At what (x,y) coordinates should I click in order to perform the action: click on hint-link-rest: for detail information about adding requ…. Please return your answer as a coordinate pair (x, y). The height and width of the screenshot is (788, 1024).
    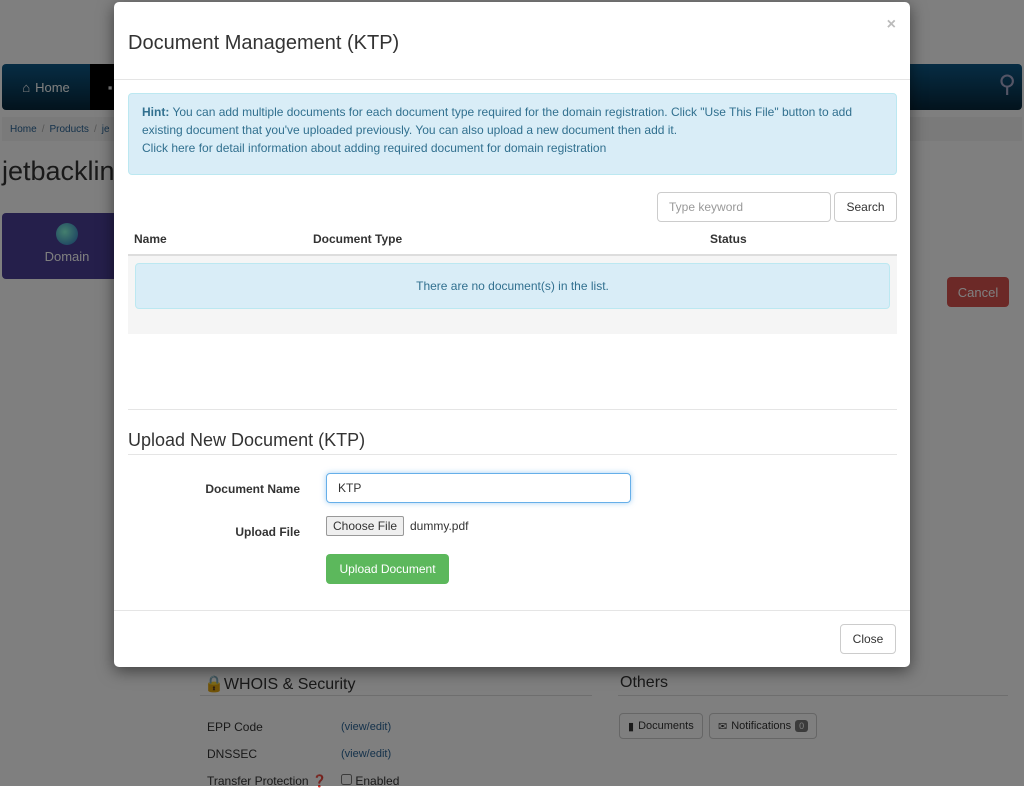
    Looking at the image, I should click on (401, 148).